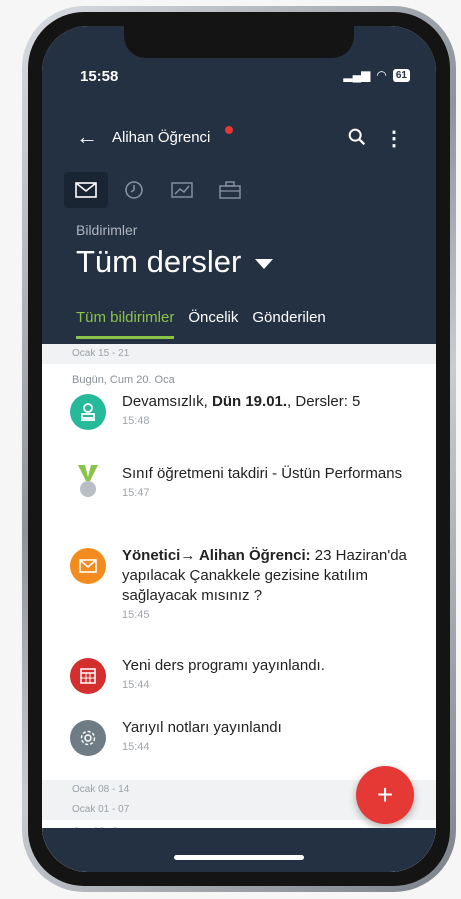  I want to click on day-header: Bugün, Cum 20. Oca, so click(123, 380).